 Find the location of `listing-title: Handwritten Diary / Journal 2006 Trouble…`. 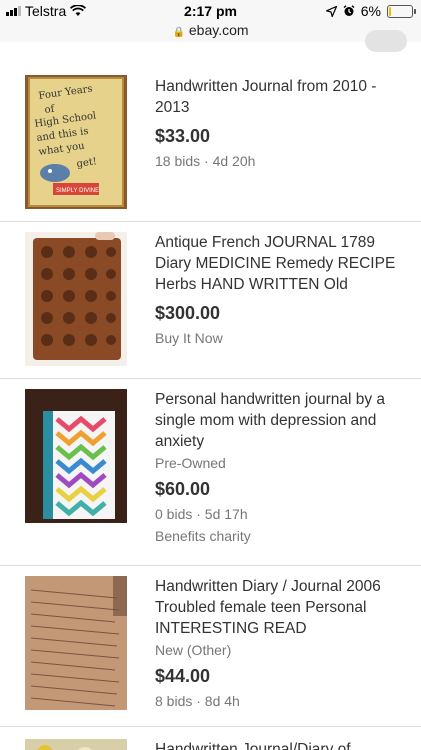

listing-title: Handwritten Diary / Journal 2006 Trouble… is located at coordinates (279, 607).